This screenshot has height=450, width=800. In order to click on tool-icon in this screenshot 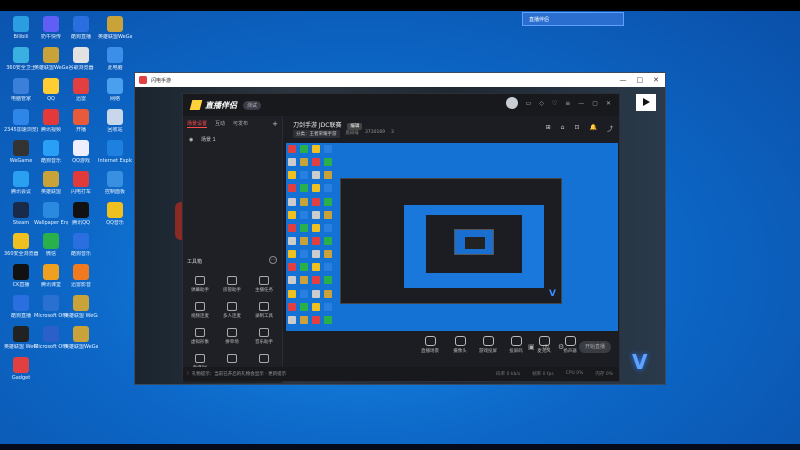, I will do `click(232, 306)`.